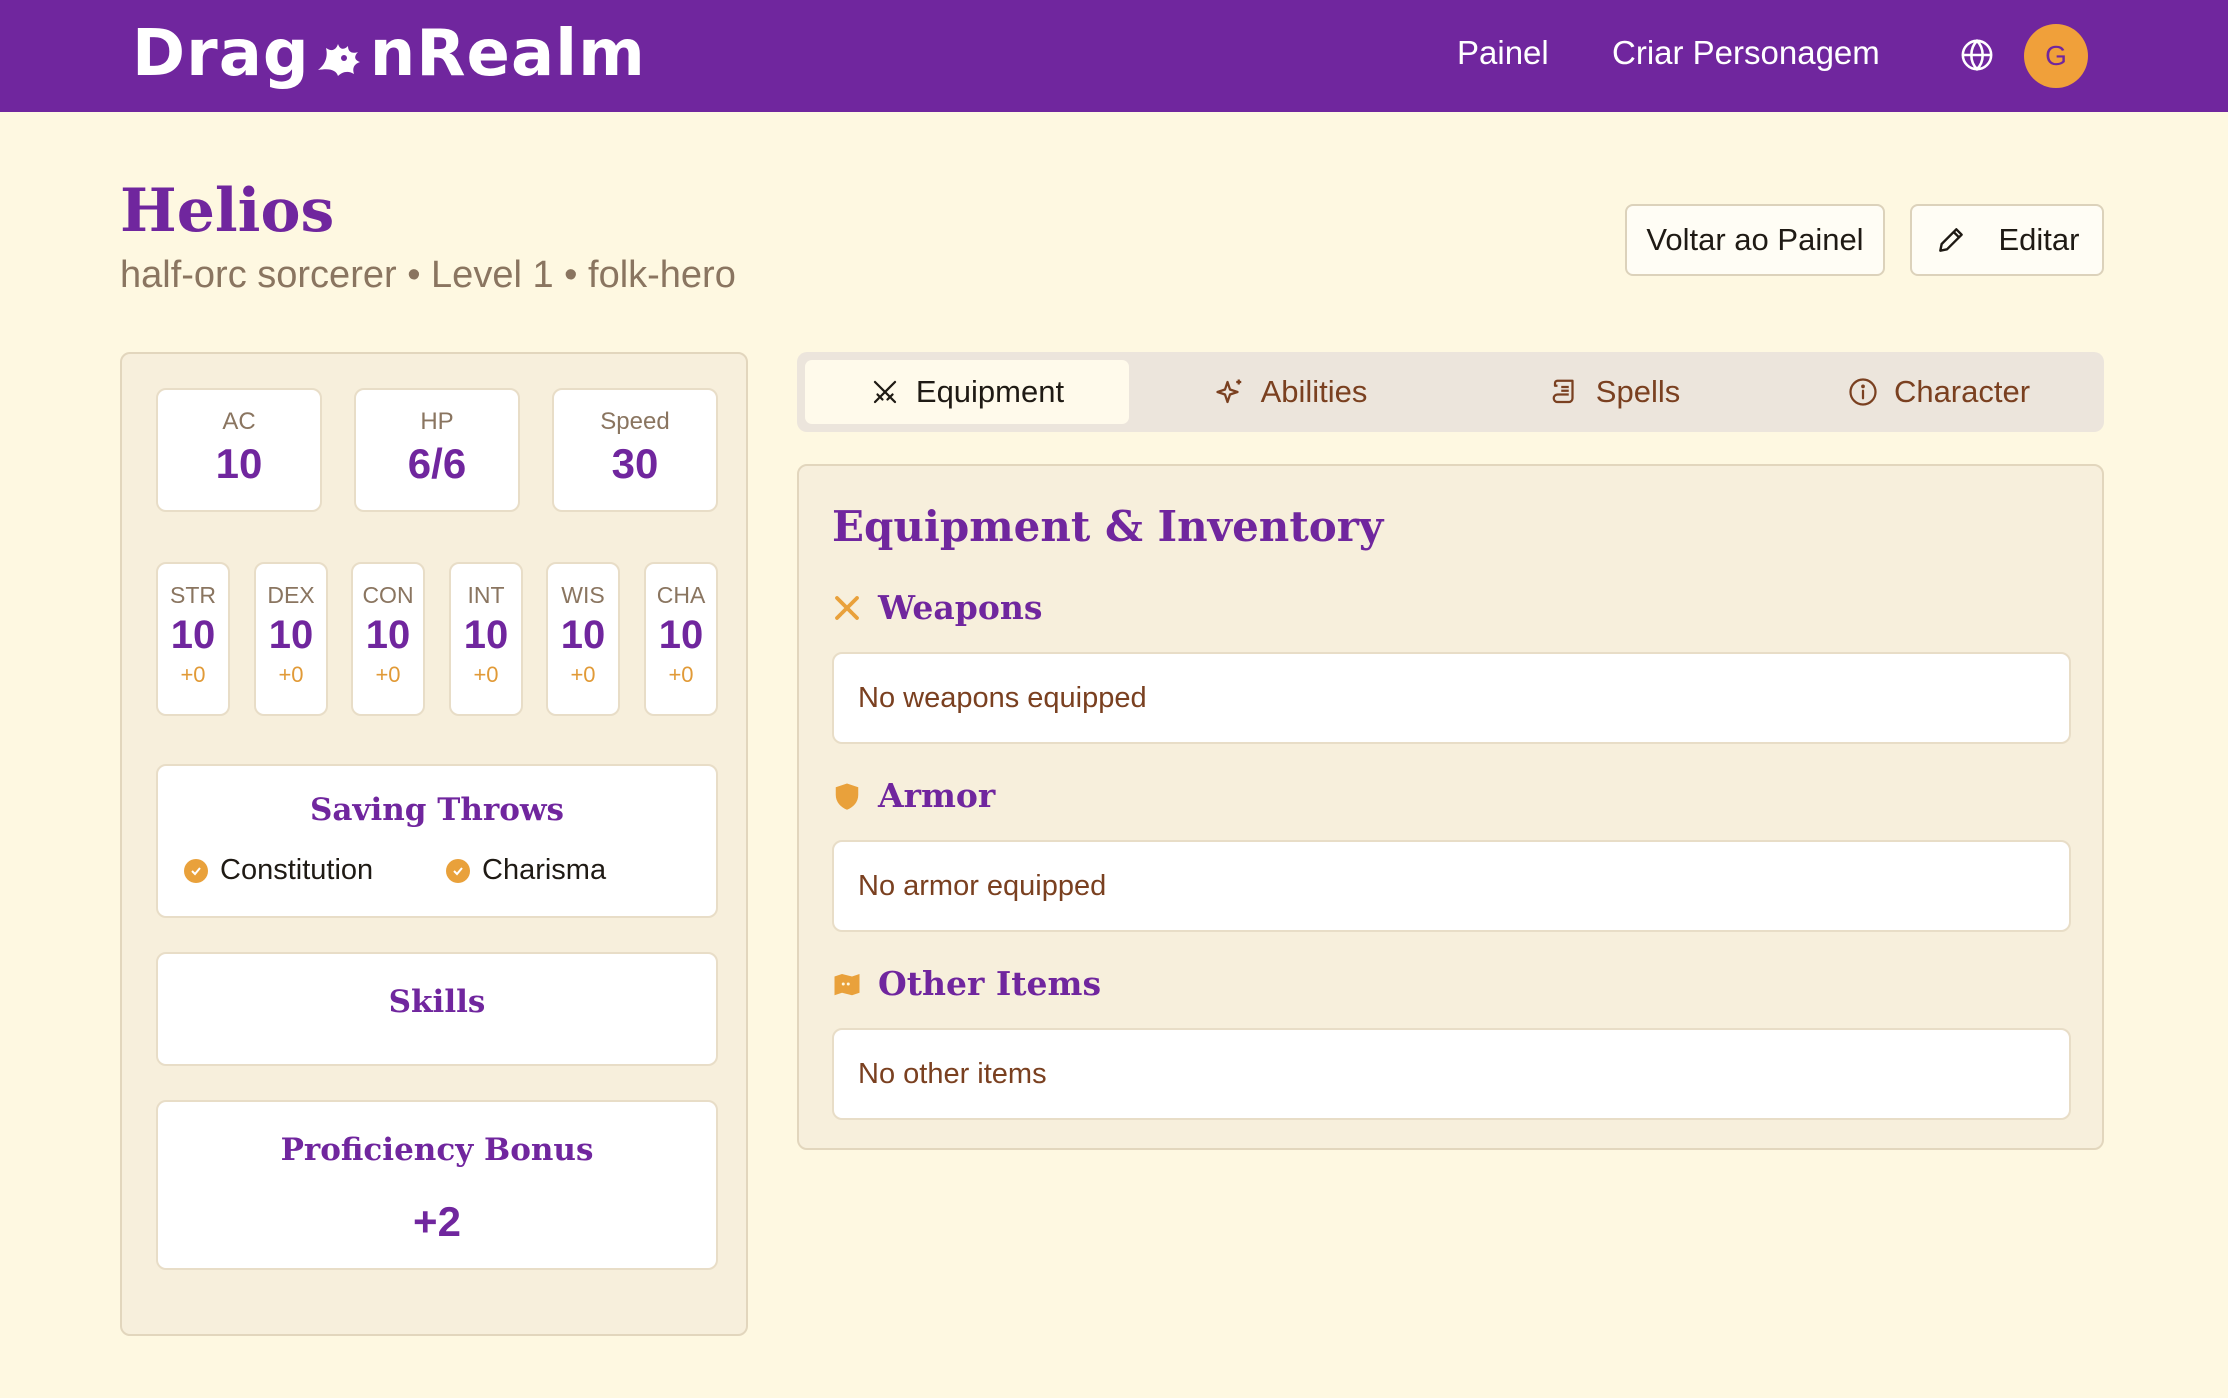 This screenshot has width=2228, height=1398. I want to click on brand-suffix: nRealm, so click(507, 54).